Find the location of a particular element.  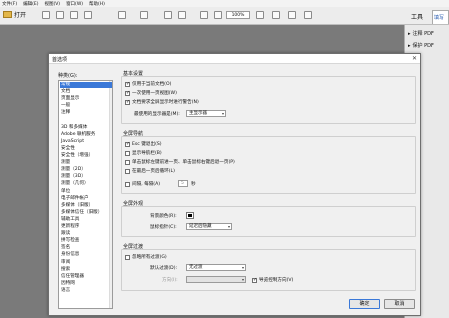

check-esc-exit: Esc 键退出(S) is located at coordinates (143, 144).